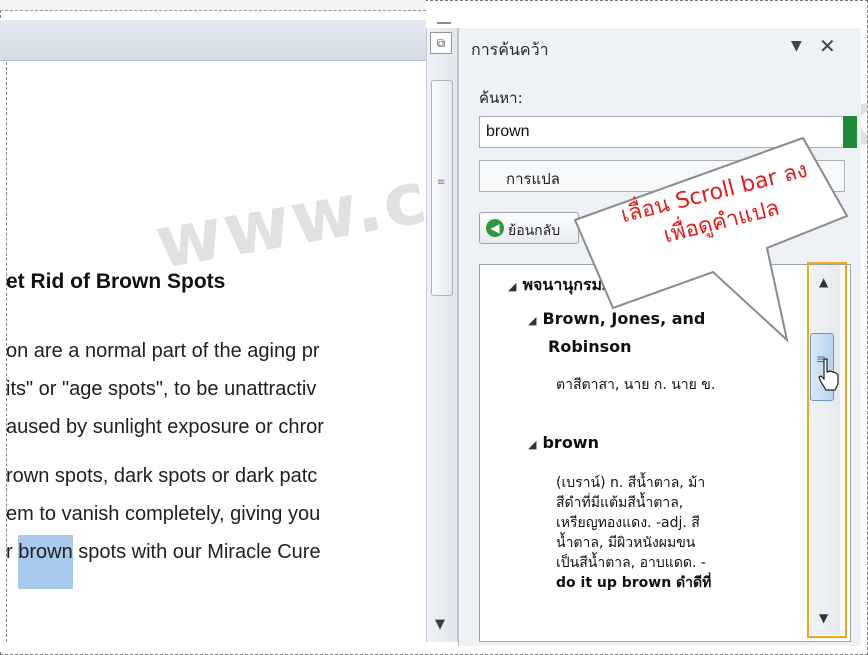 This screenshot has height=655, width=868. I want to click on document-line: rown spots, dark spots or dark patc, so click(162, 476).